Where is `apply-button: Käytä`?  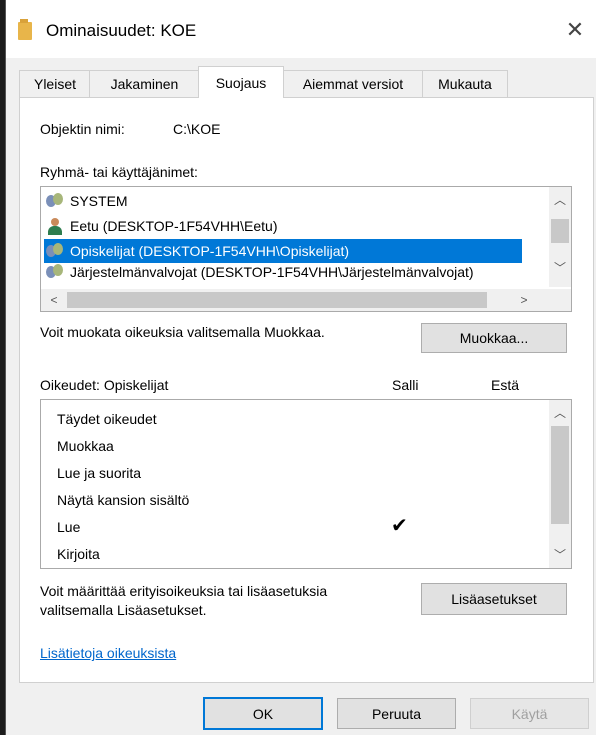
apply-button: Käytä is located at coordinates (529, 713).